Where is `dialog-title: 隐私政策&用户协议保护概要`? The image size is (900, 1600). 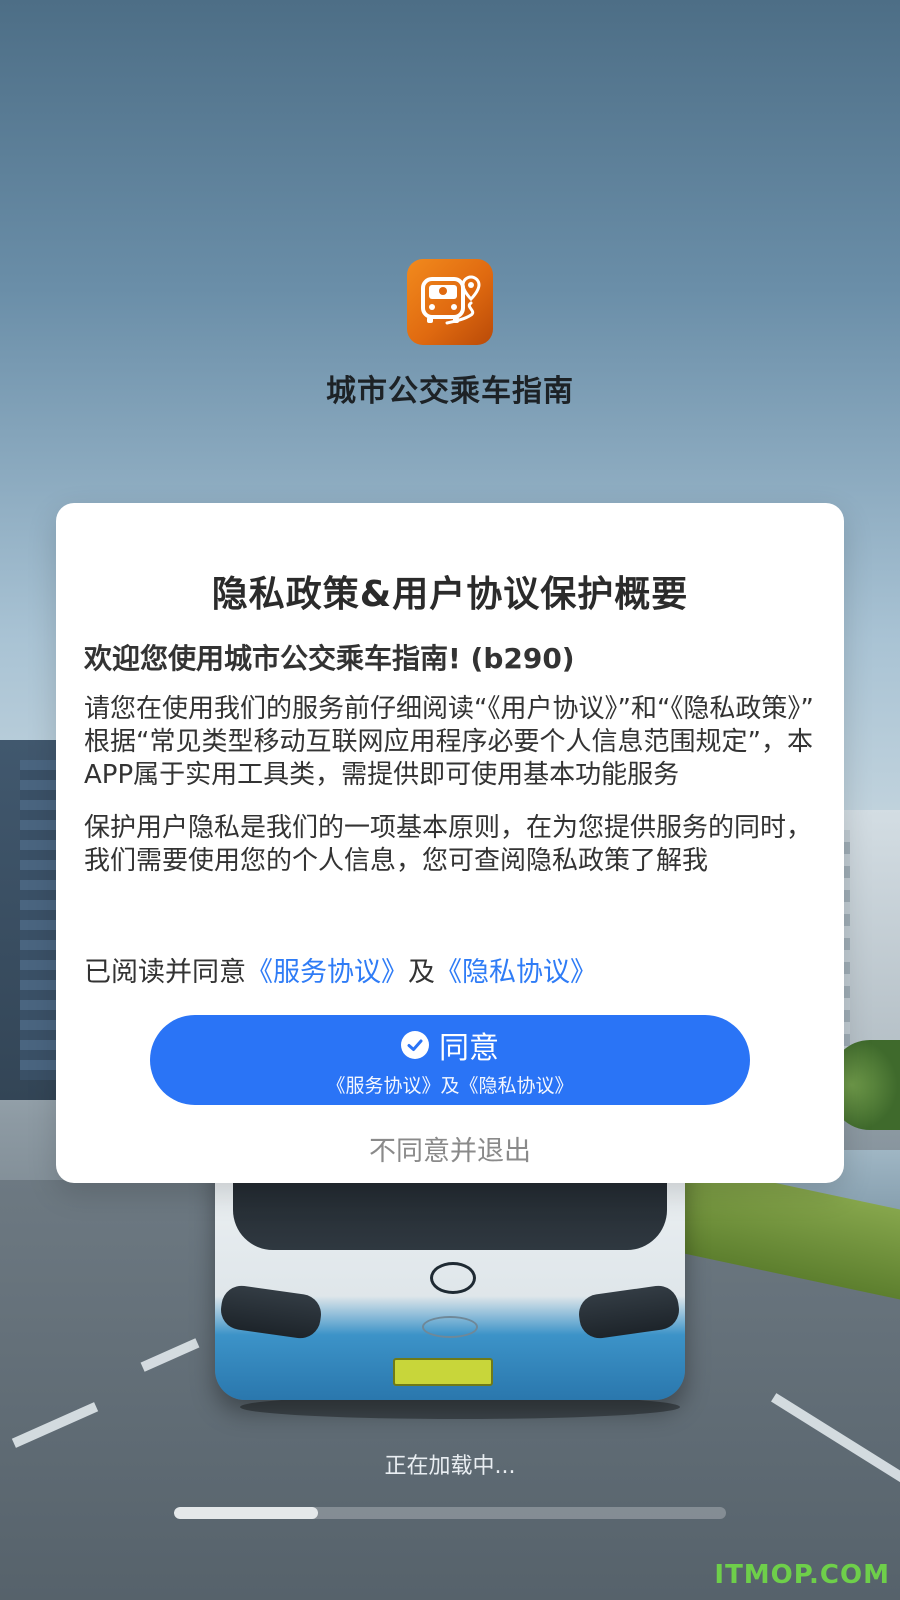 dialog-title: 隐私政策&用户协议保护概要 is located at coordinates (450, 594).